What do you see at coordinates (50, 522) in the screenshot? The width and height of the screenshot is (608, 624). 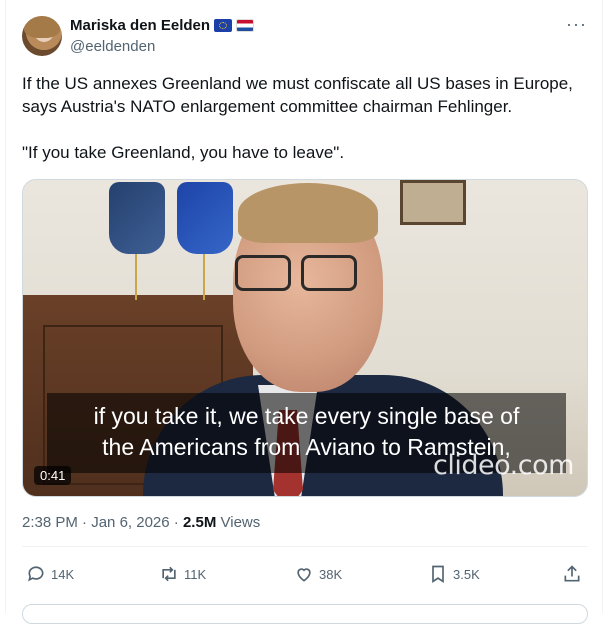 I see `post-time: 2:38 PM` at bounding box center [50, 522].